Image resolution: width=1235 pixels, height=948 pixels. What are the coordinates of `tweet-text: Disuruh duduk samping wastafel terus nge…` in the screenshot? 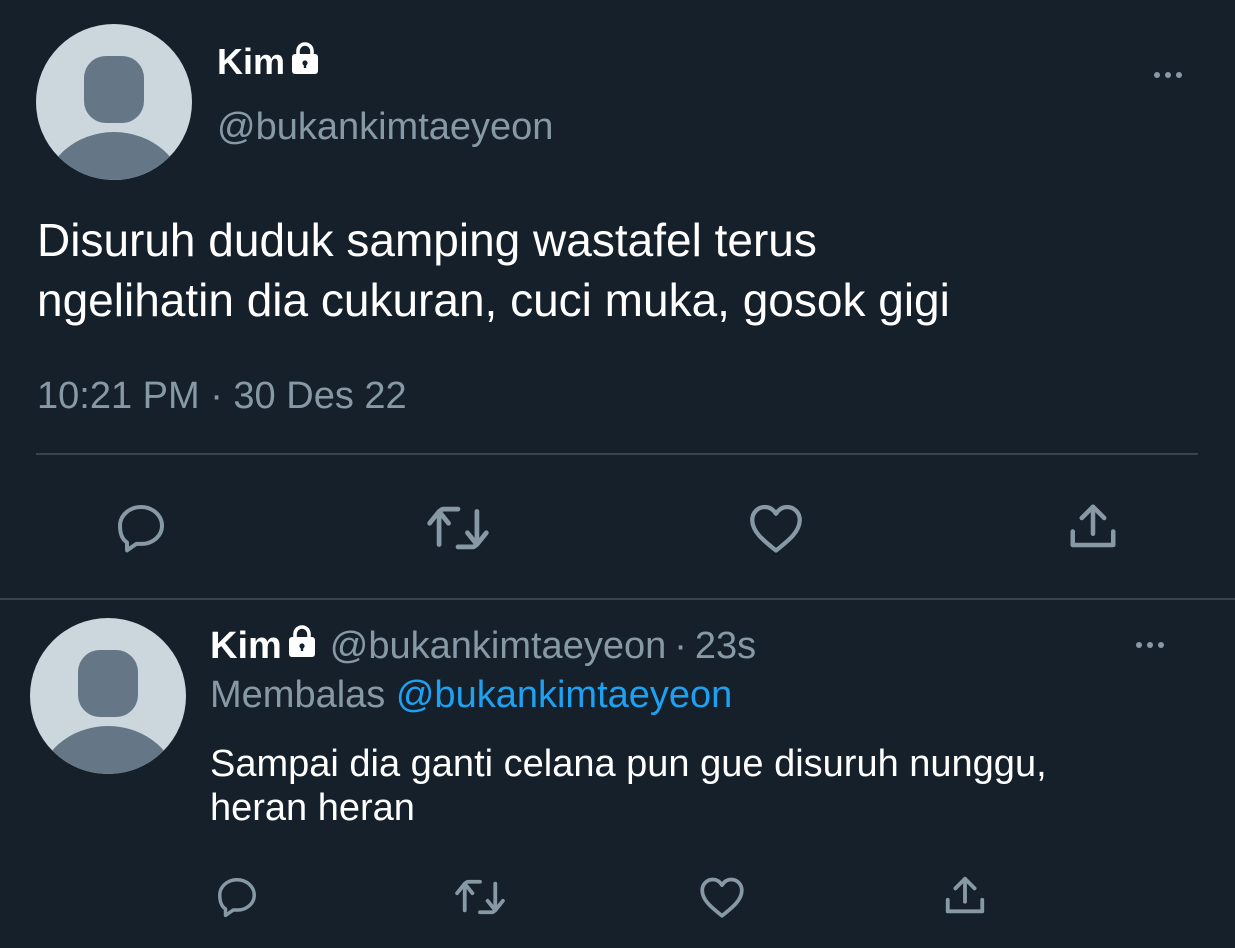 It's located at (493, 270).